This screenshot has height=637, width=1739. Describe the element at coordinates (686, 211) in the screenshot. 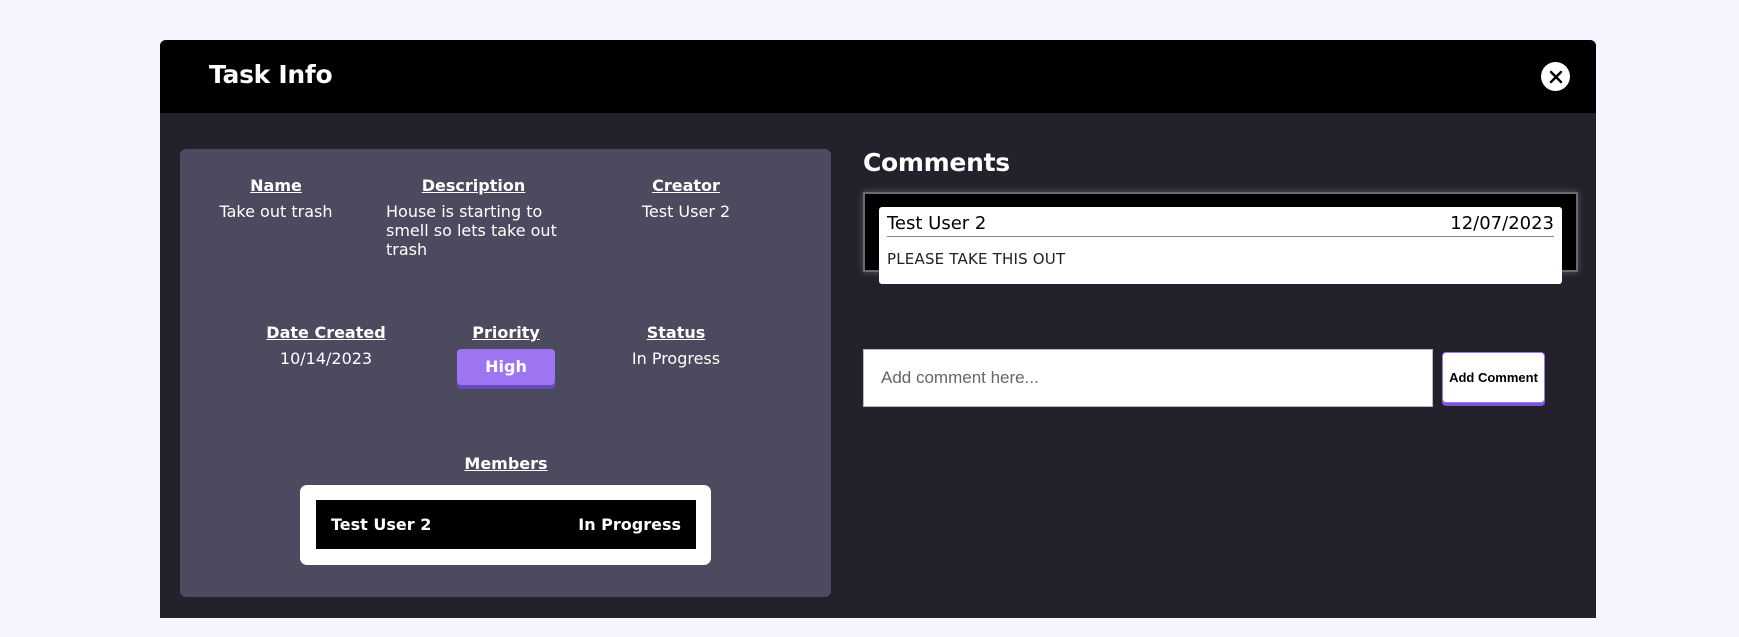

I see `creator-value: Test User 2` at that location.